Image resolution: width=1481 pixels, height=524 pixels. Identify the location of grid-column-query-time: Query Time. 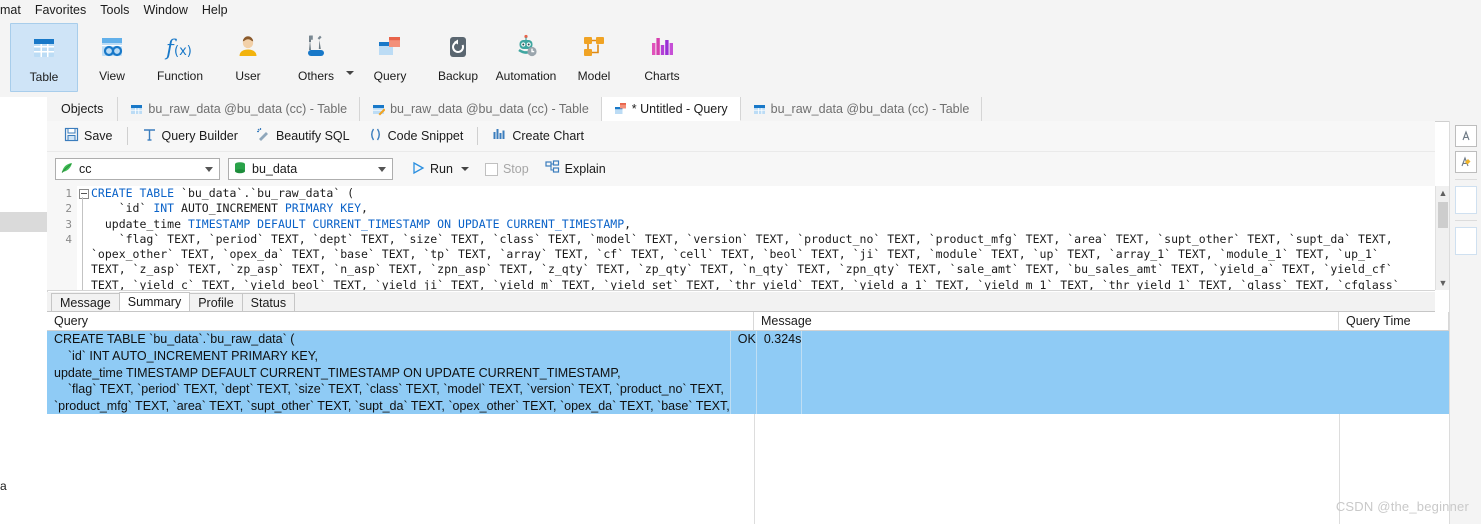
(1394, 321).